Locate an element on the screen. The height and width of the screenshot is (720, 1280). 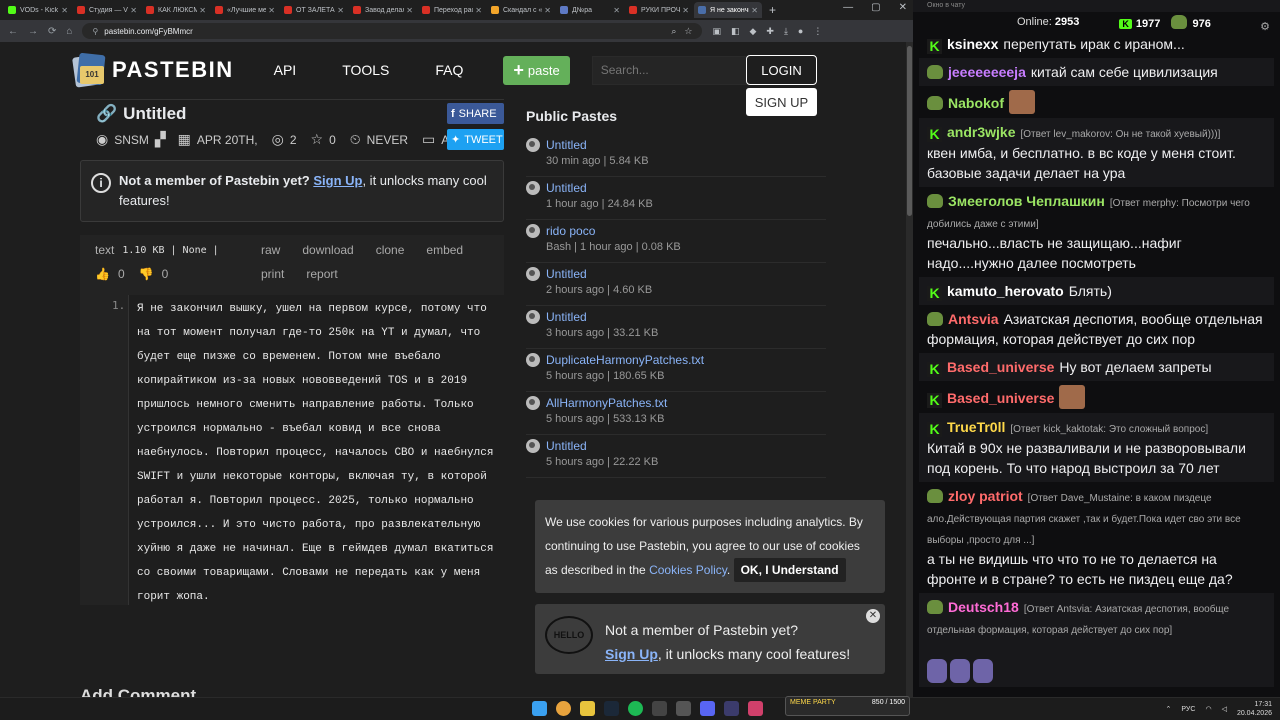
public-paste-link: AllHarmonyPatches.txt is located at coordinates (606, 403).